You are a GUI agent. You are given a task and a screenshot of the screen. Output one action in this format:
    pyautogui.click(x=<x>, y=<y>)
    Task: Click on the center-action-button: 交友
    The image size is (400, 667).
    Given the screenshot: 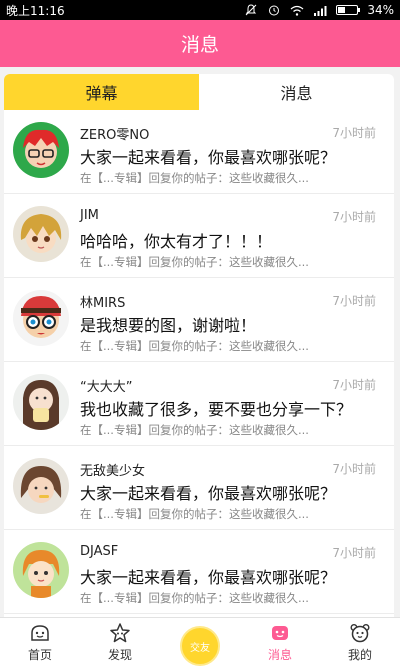 What is the action you would take?
    pyautogui.click(x=200, y=646)
    